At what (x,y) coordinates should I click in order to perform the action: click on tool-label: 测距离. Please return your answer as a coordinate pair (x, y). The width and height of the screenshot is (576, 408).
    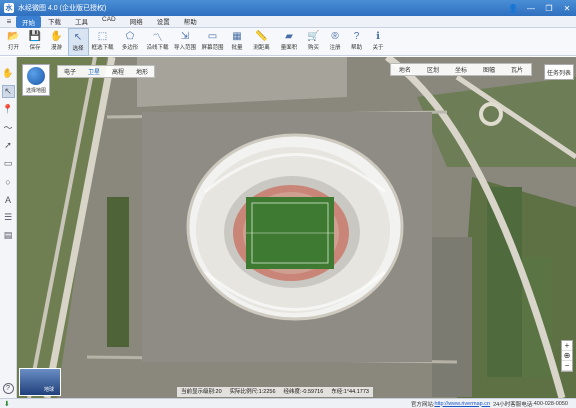
    Looking at the image, I should click on (261, 48).